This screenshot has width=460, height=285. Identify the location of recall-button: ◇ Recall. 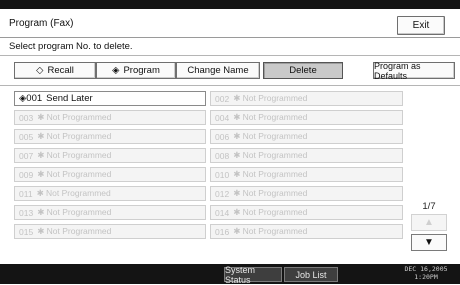
(55, 70).